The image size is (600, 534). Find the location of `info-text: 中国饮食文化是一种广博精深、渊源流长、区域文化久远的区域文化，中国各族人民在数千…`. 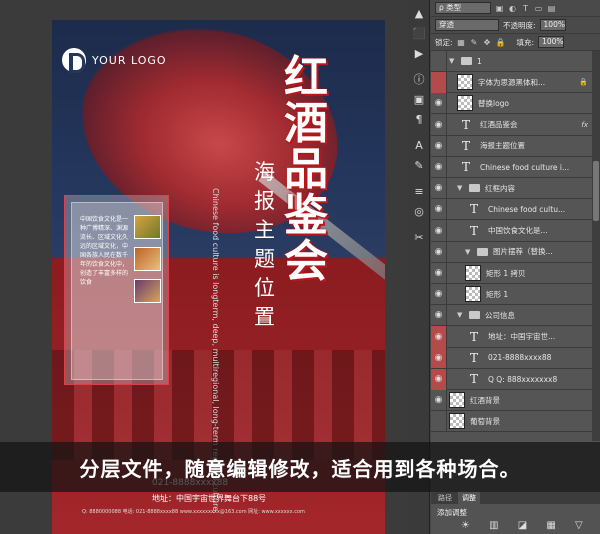

info-text: 中国饮食文化是一种广博精深、渊源流长、区域文化久远的区域文化，中国各族人民在数千… is located at coordinates (104, 251).